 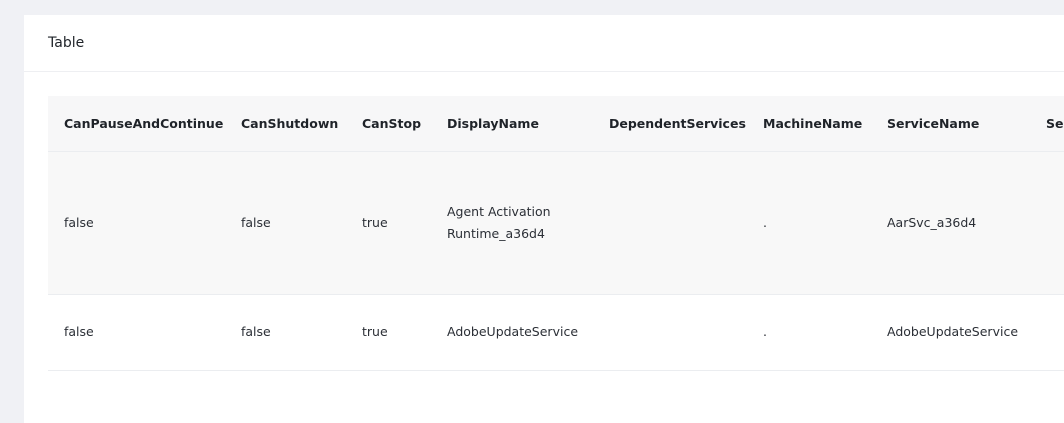 I want to click on cell-displayname: AdobeUpdateService, so click(x=512, y=332).